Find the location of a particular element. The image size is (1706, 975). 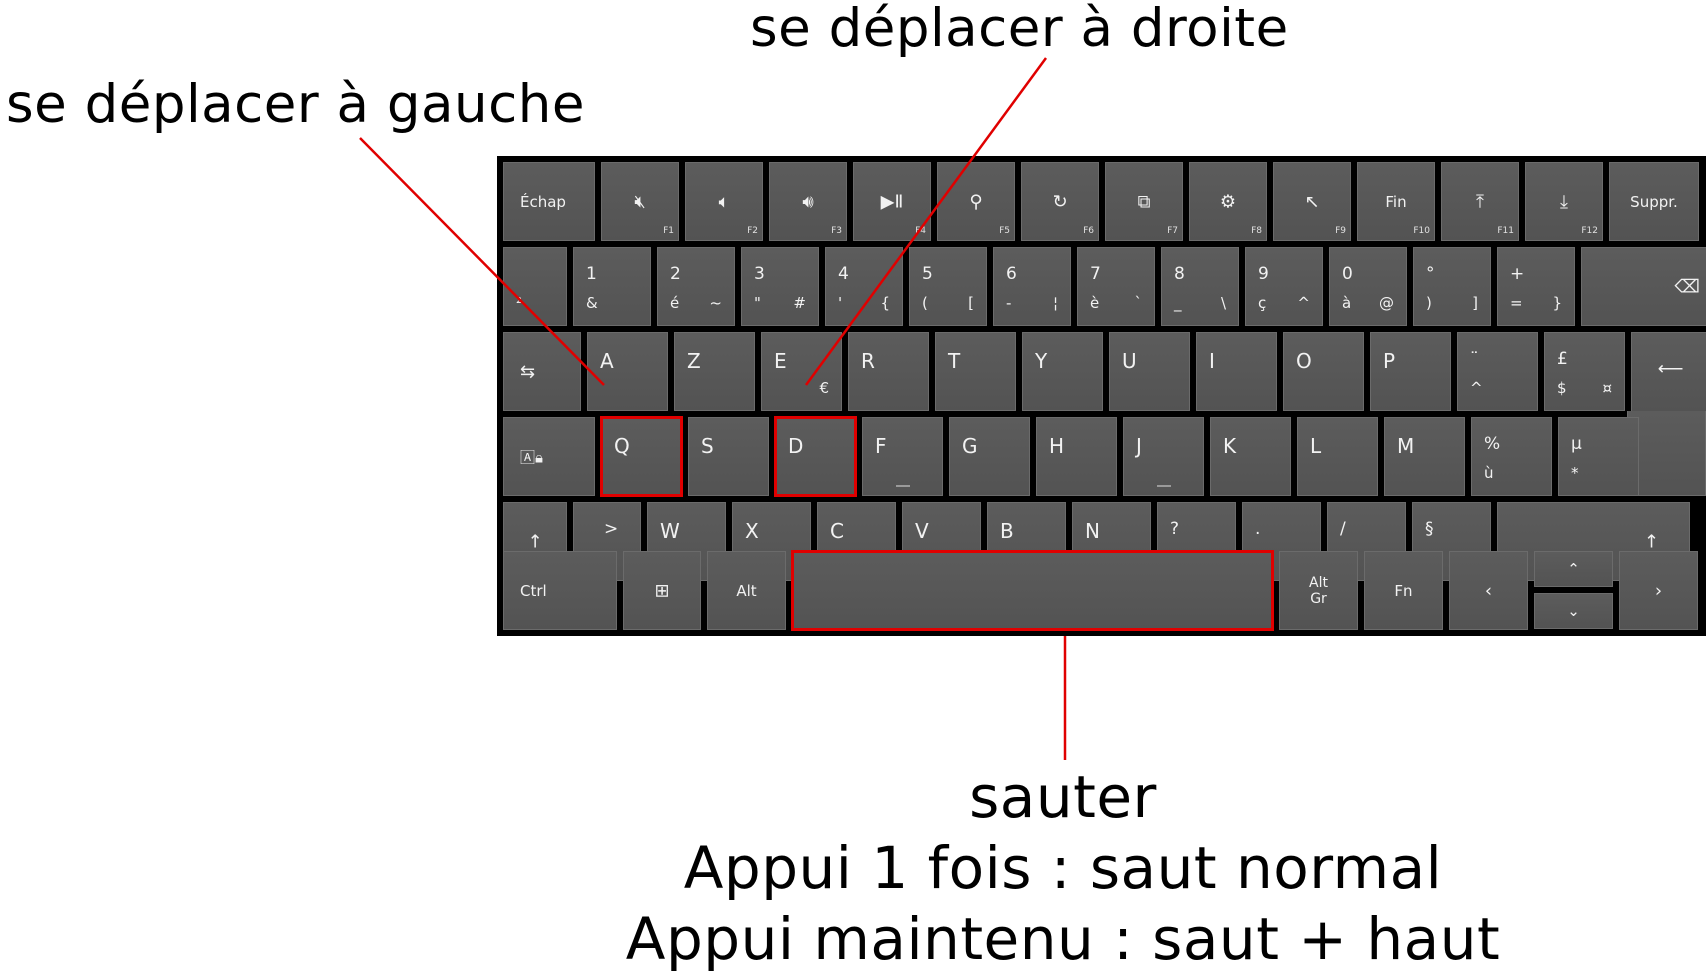

key-f11: ⤒ F11 is located at coordinates (1480, 201).